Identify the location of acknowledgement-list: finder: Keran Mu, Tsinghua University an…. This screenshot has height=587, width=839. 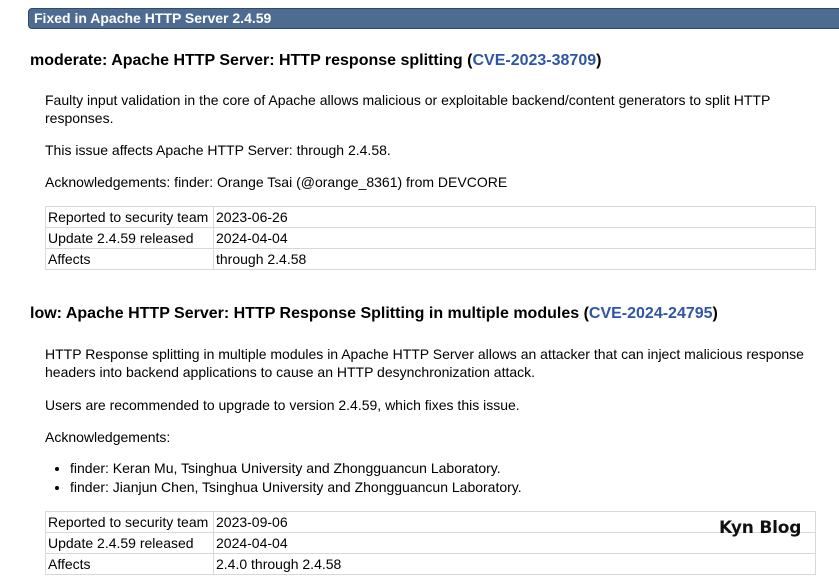
(283, 478).